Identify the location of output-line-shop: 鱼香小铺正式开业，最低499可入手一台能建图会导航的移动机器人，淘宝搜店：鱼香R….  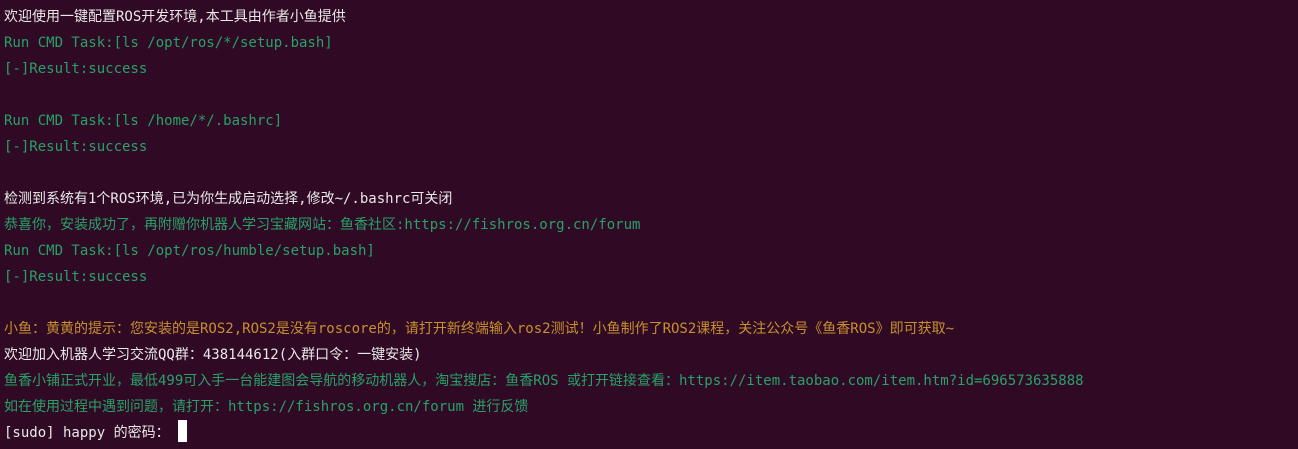
(544, 381).